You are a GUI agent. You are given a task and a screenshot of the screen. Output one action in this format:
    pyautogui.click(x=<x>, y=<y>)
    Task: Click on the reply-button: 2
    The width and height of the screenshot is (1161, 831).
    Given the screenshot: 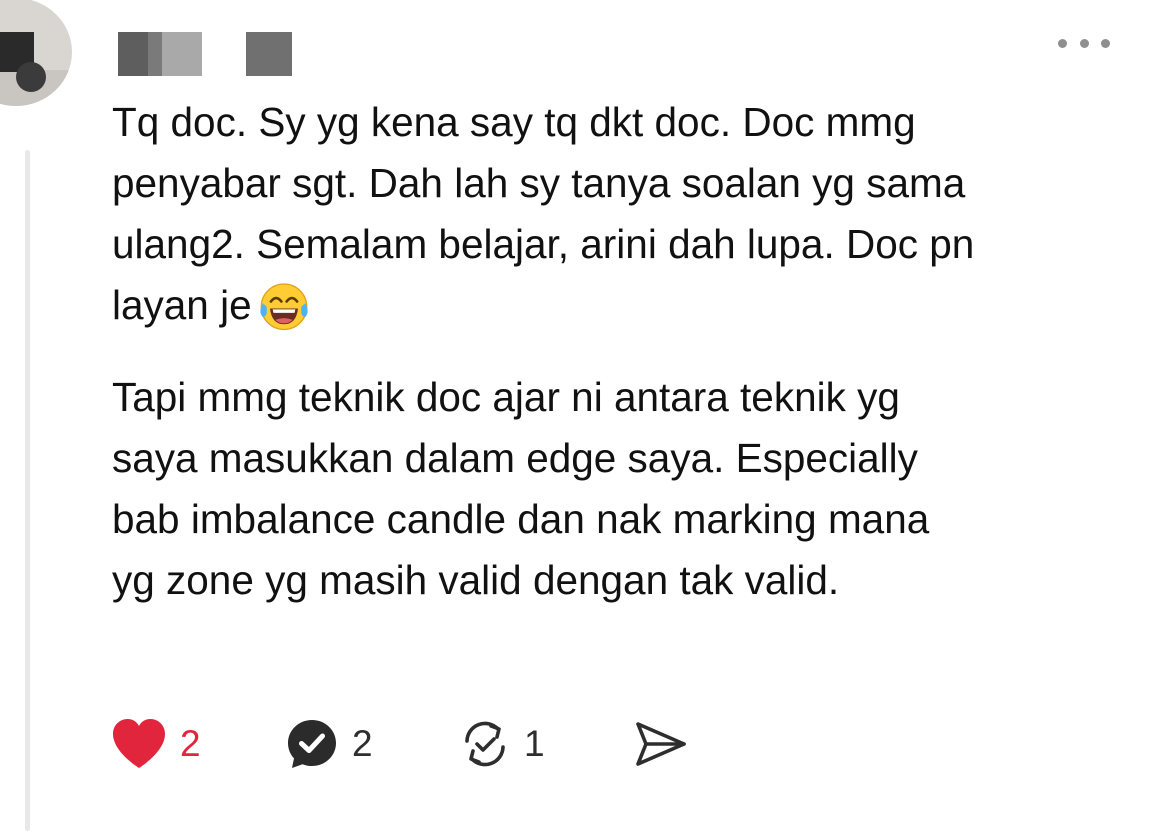 What is the action you would take?
    pyautogui.click(x=328, y=744)
    